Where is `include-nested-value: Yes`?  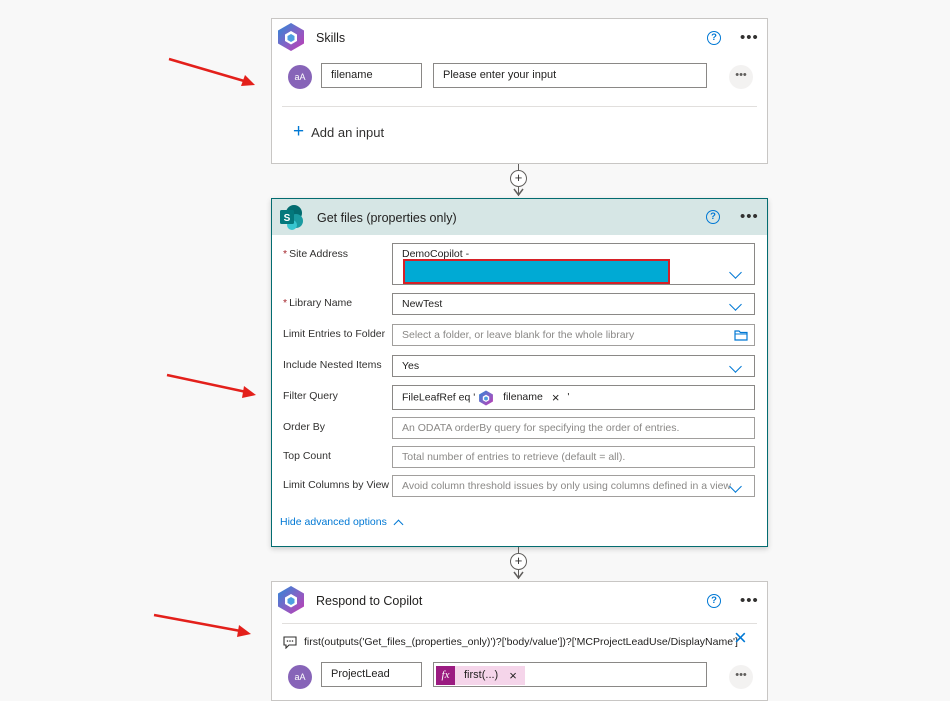 include-nested-value: Yes is located at coordinates (411, 366).